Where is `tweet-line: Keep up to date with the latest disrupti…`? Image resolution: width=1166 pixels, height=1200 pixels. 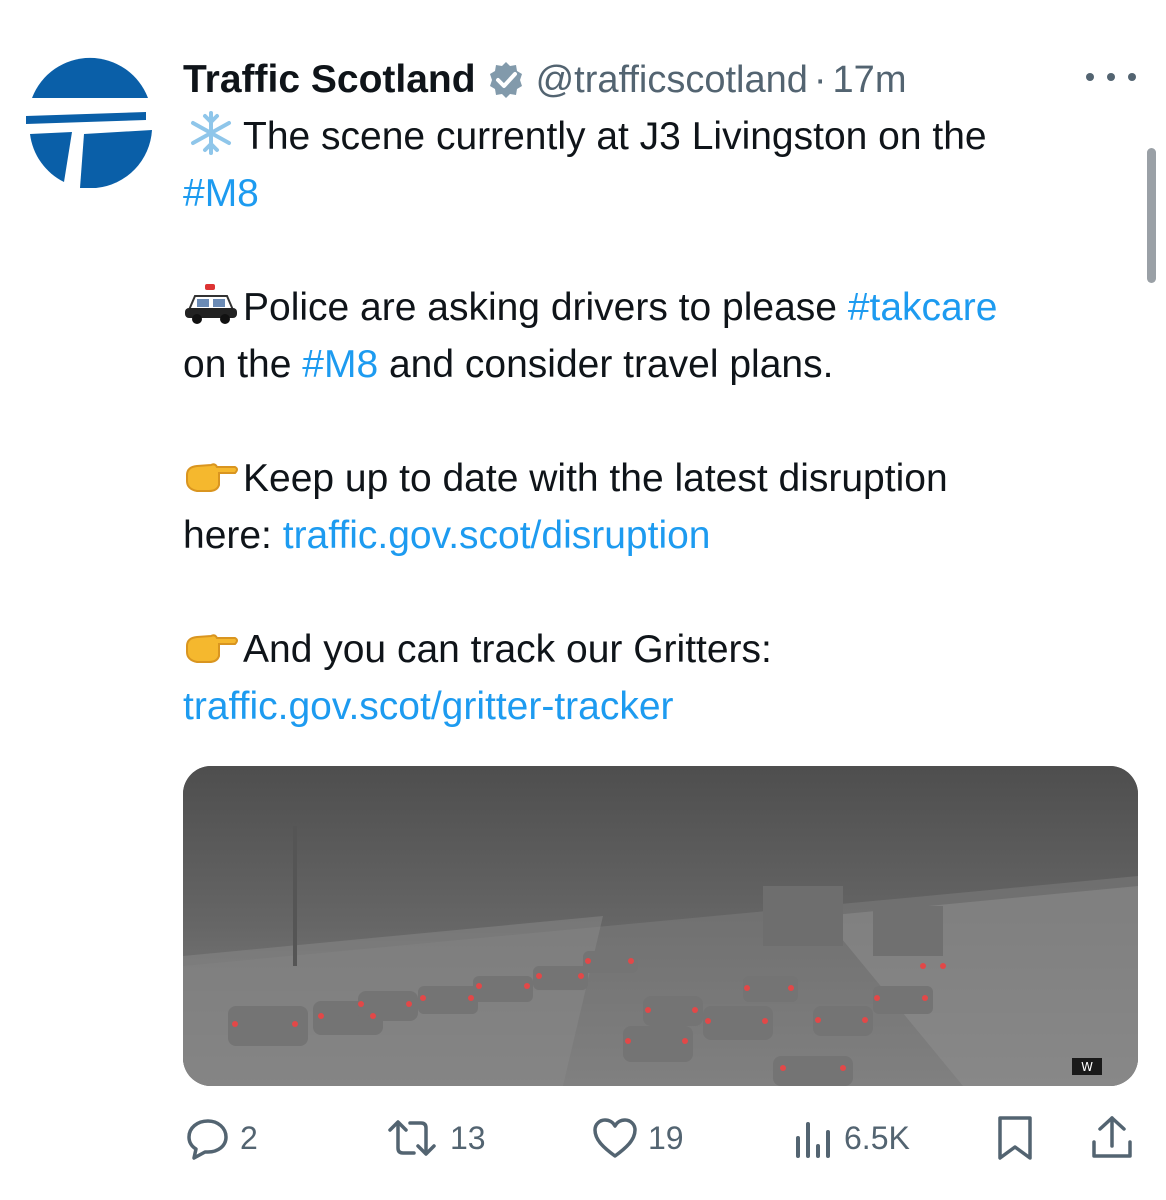 tweet-line: Keep up to date with the latest disrupti… is located at coordinates (595, 478).